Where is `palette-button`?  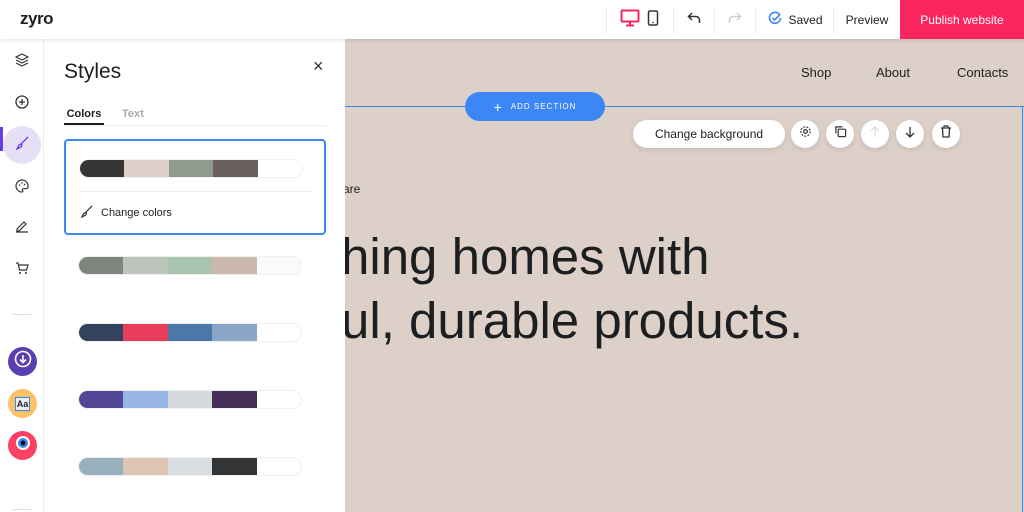
palette-button is located at coordinates (22, 188).